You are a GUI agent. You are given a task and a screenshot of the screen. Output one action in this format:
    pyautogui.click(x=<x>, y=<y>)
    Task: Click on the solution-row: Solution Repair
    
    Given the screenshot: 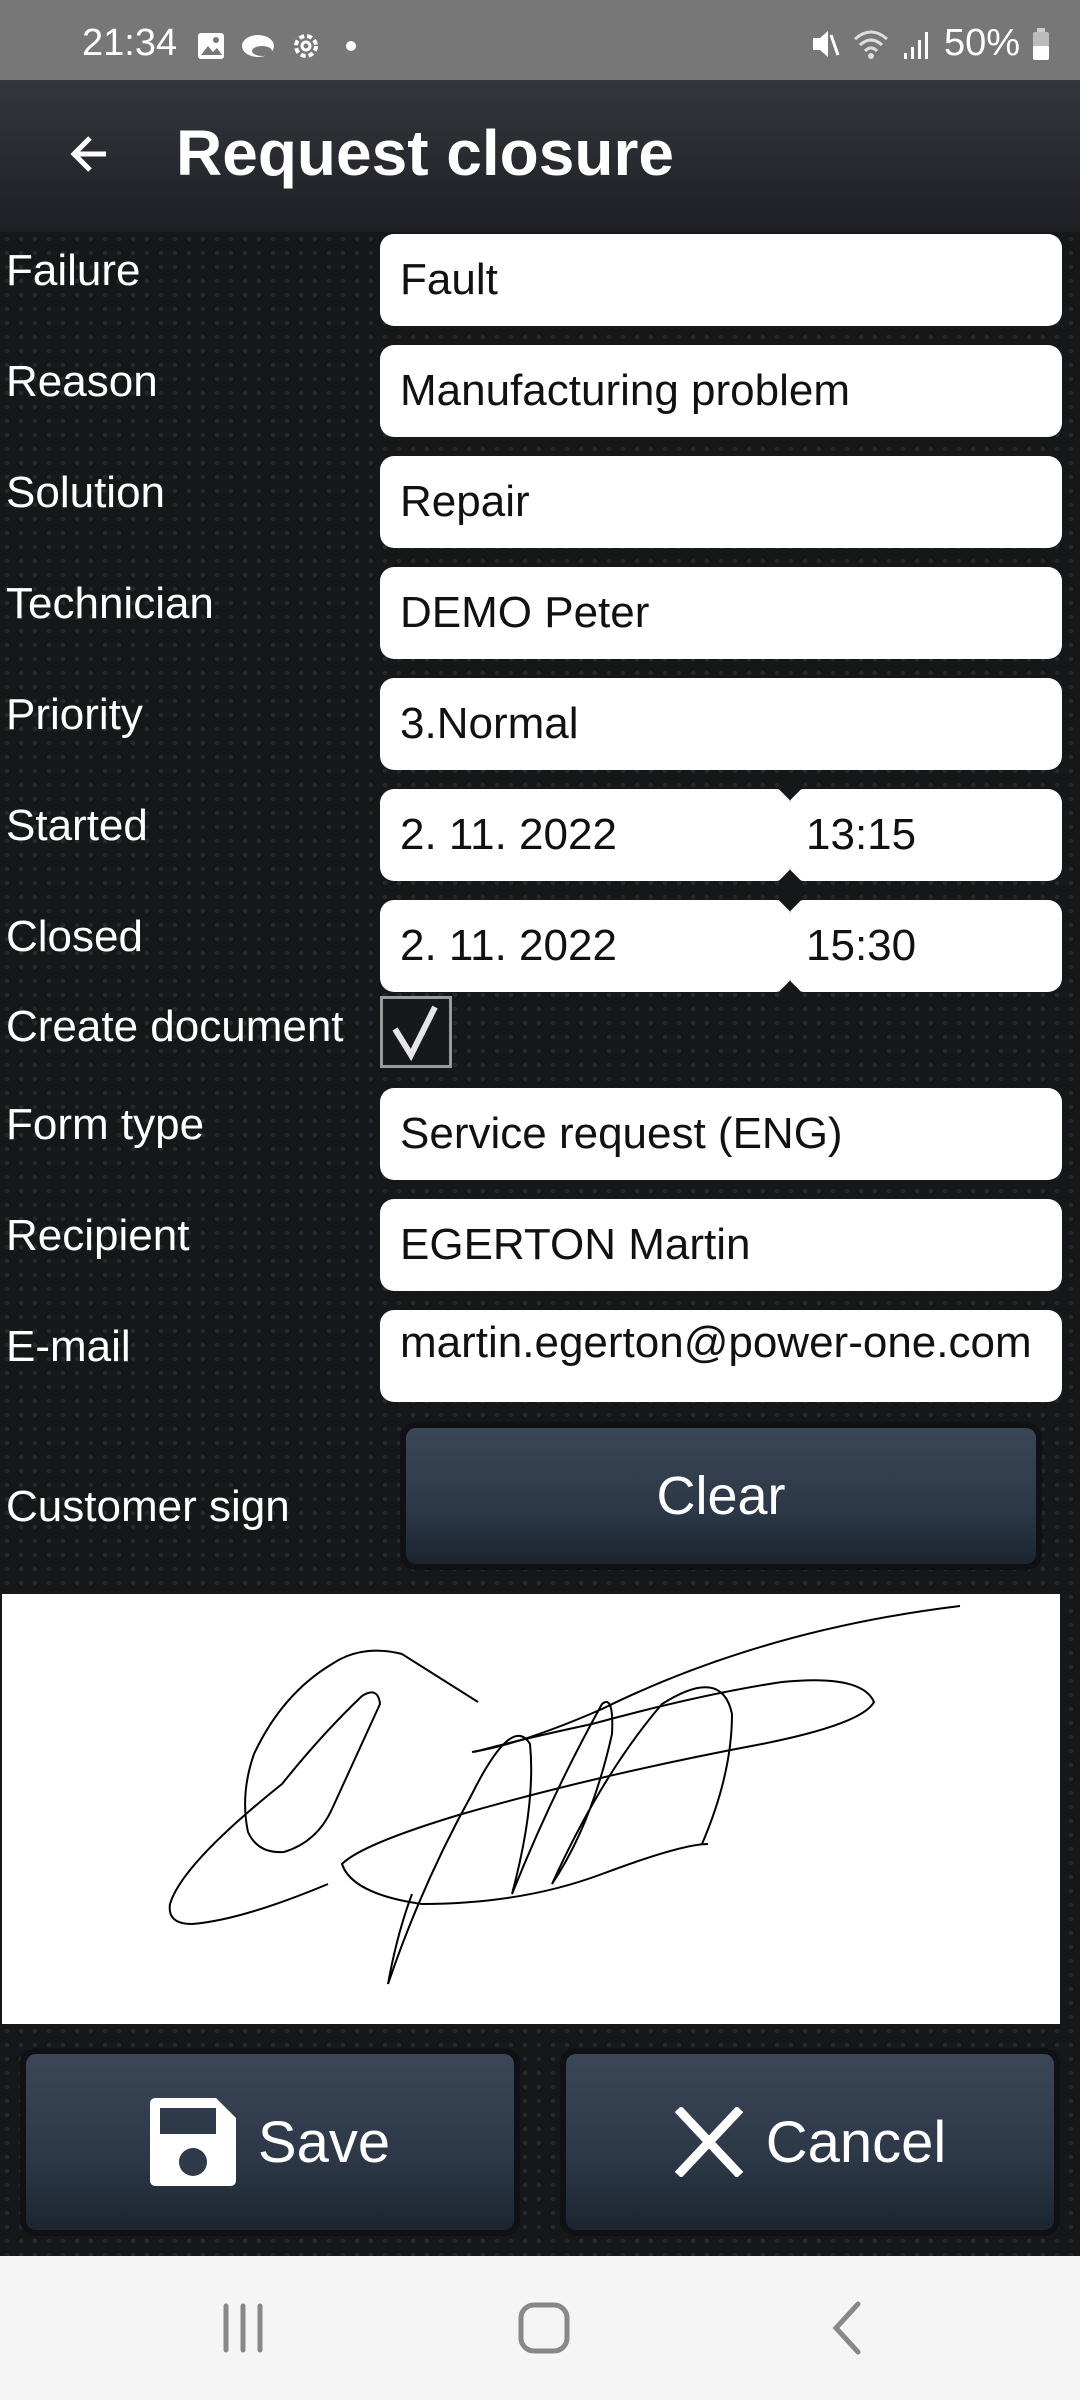 What is the action you would take?
    pyautogui.click(x=540, y=504)
    